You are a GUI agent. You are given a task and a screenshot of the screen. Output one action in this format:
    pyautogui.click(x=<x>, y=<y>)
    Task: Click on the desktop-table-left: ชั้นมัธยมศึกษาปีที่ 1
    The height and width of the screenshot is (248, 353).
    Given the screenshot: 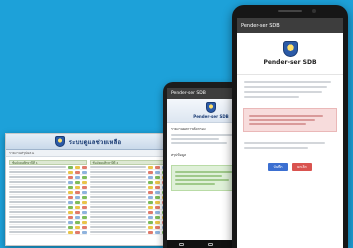 What is the action you would take?
    pyautogui.click(x=48, y=197)
    